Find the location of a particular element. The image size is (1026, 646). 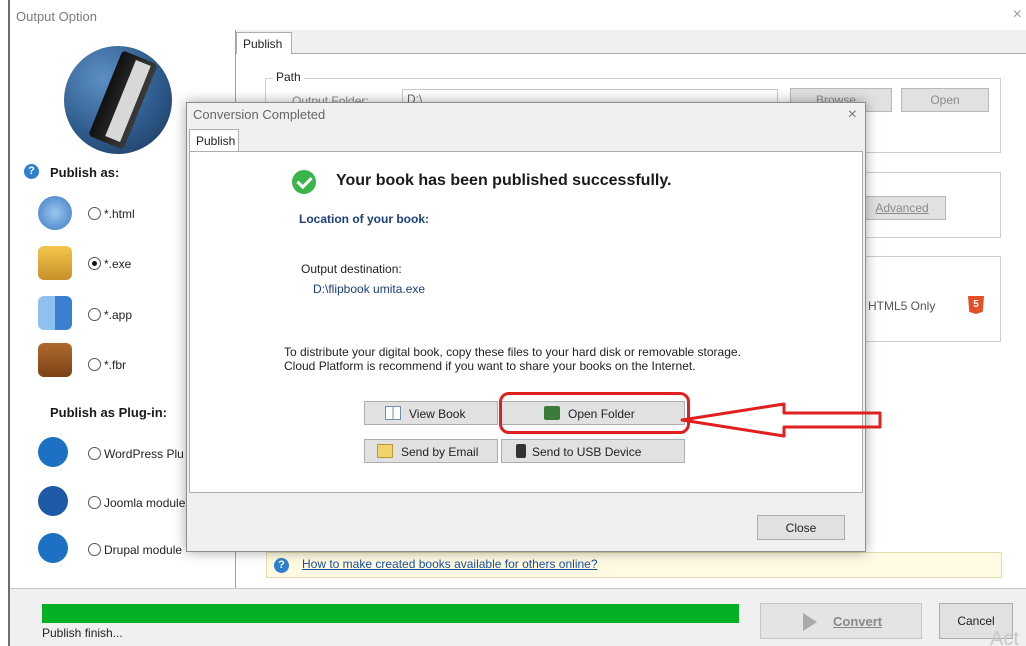

dialog-close-icon: × is located at coordinates (852, 115).